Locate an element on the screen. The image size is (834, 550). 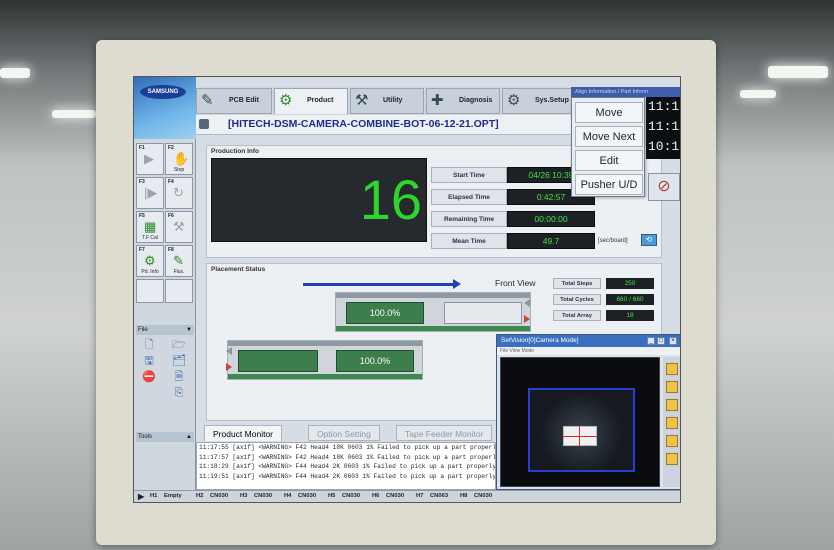
tab-tape-feeder-monitor: Tape Feeder Monitor is located at coordinates (444, 433).